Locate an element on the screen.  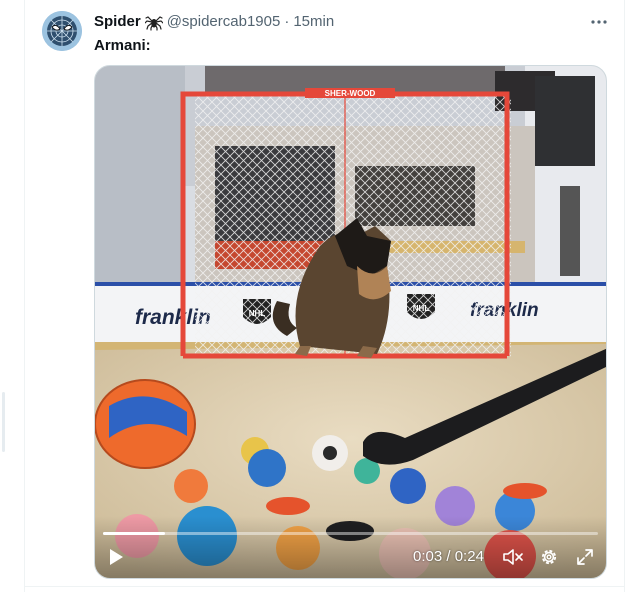
user-handle: @spidercab1905 is located at coordinates (224, 22).